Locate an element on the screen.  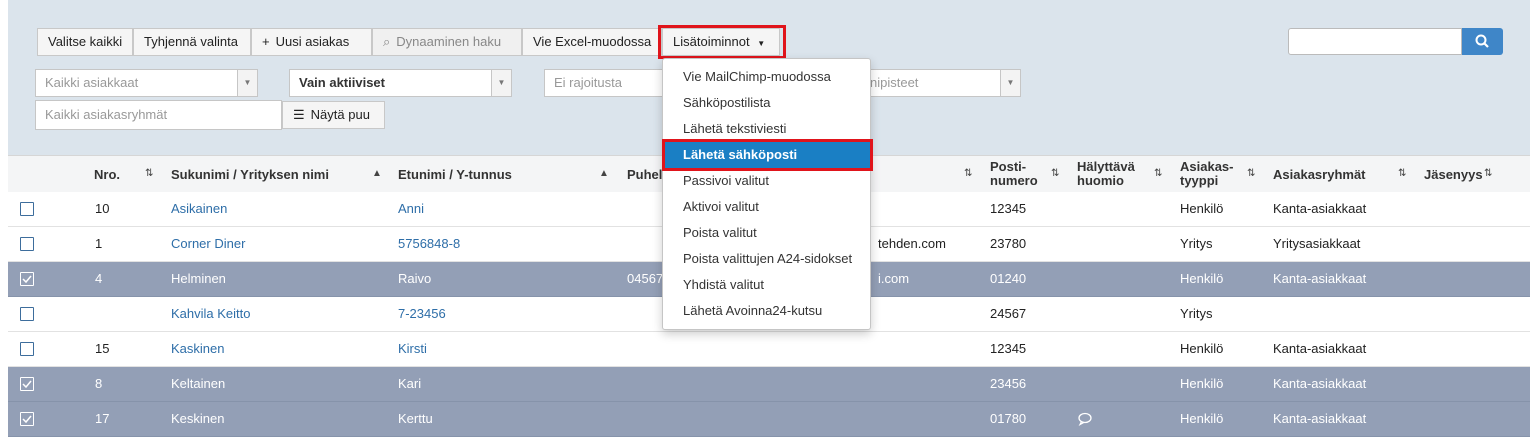
customer-groups-input: Kaikki asiakasryhmät is located at coordinates (158, 115).